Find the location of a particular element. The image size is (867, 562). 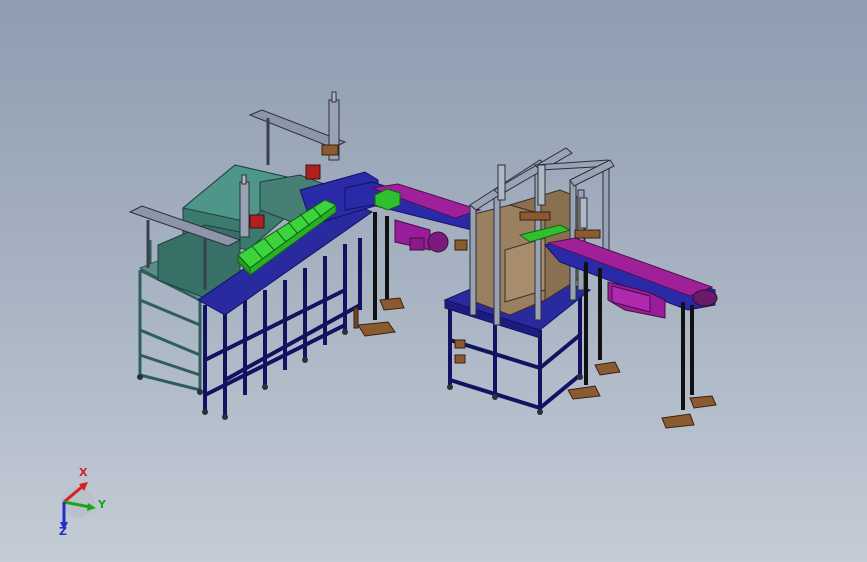

right-feet is located at coordinates (515, 394).